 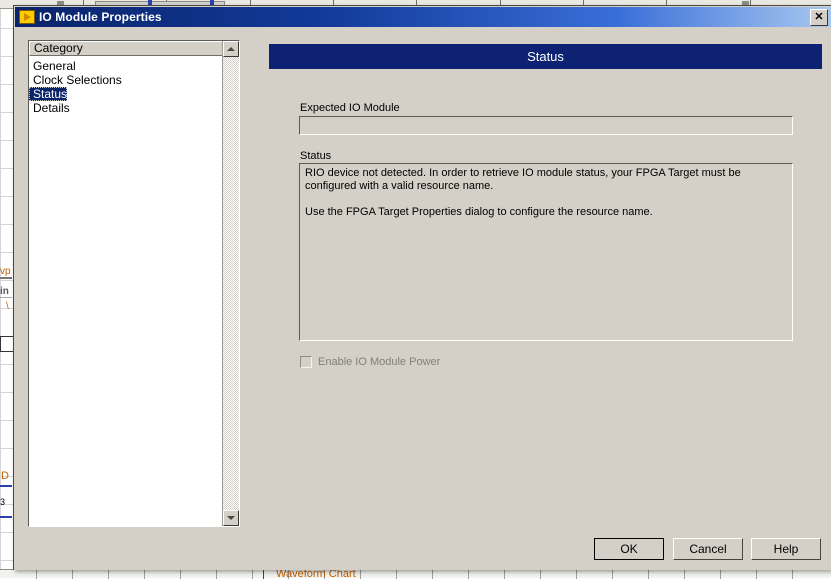 What do you see at coordinates (126, 48) in the screenshot?
I see `category-column-header: Category` at bounding box center [126, 48].